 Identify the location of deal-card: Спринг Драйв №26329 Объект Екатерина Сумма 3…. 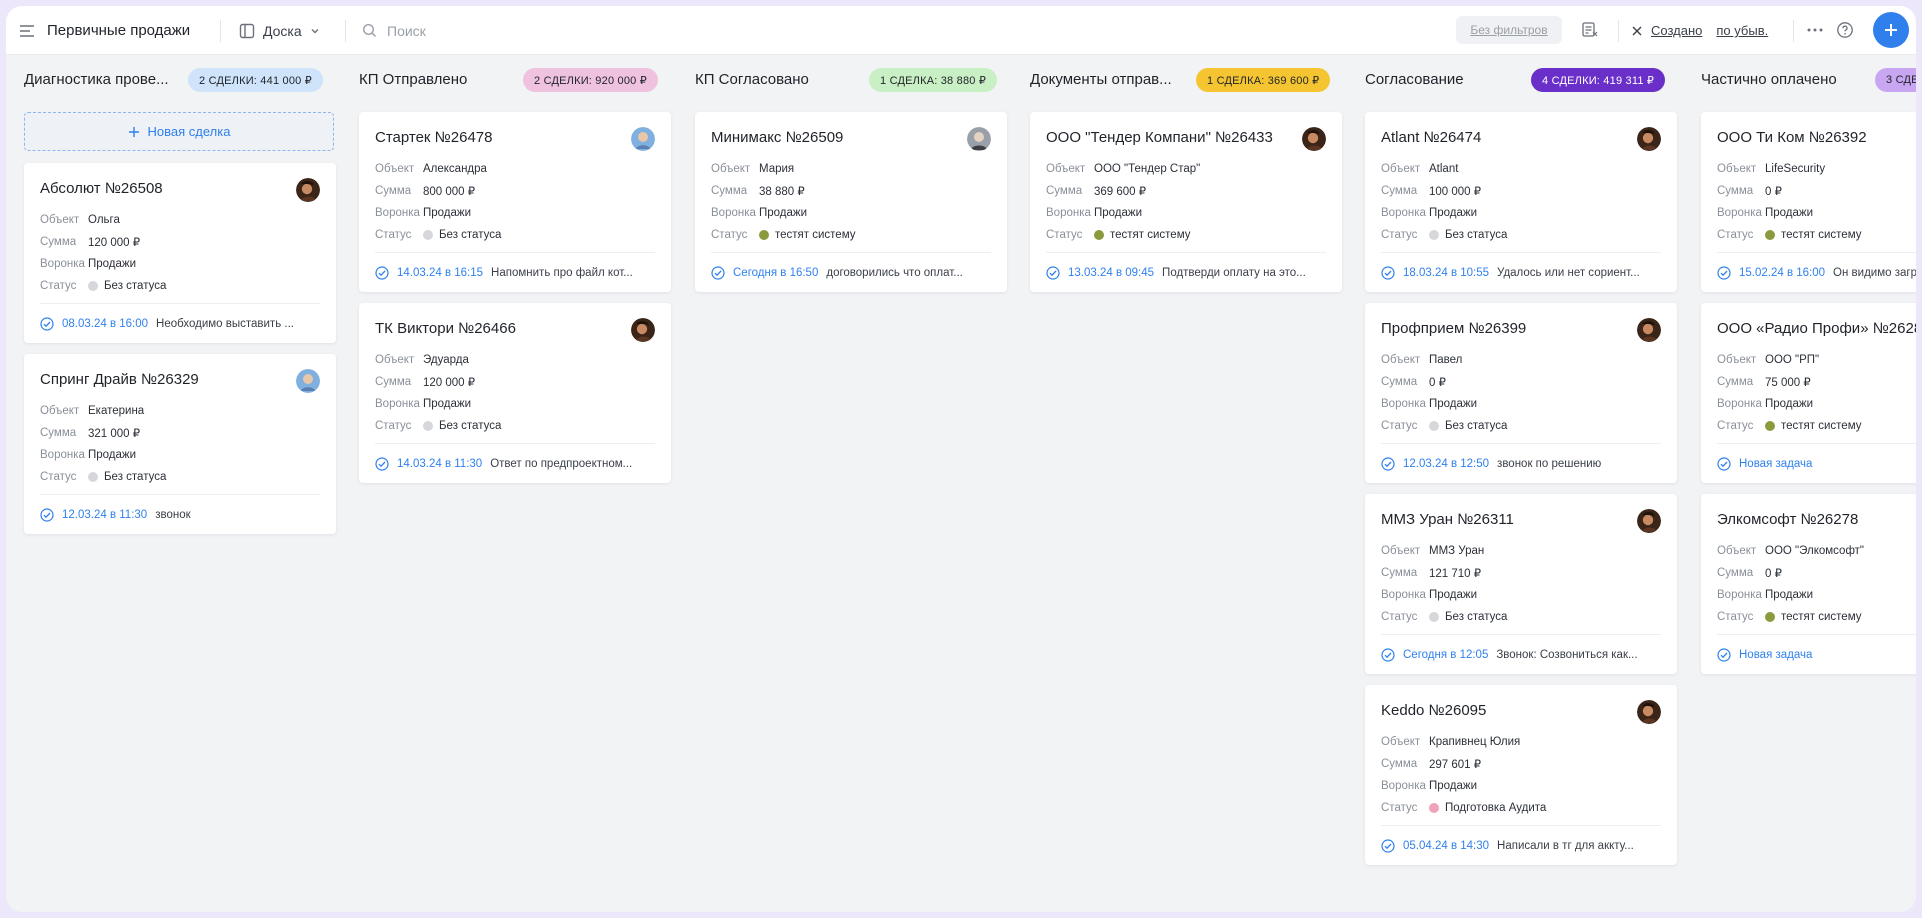
(180, 444).